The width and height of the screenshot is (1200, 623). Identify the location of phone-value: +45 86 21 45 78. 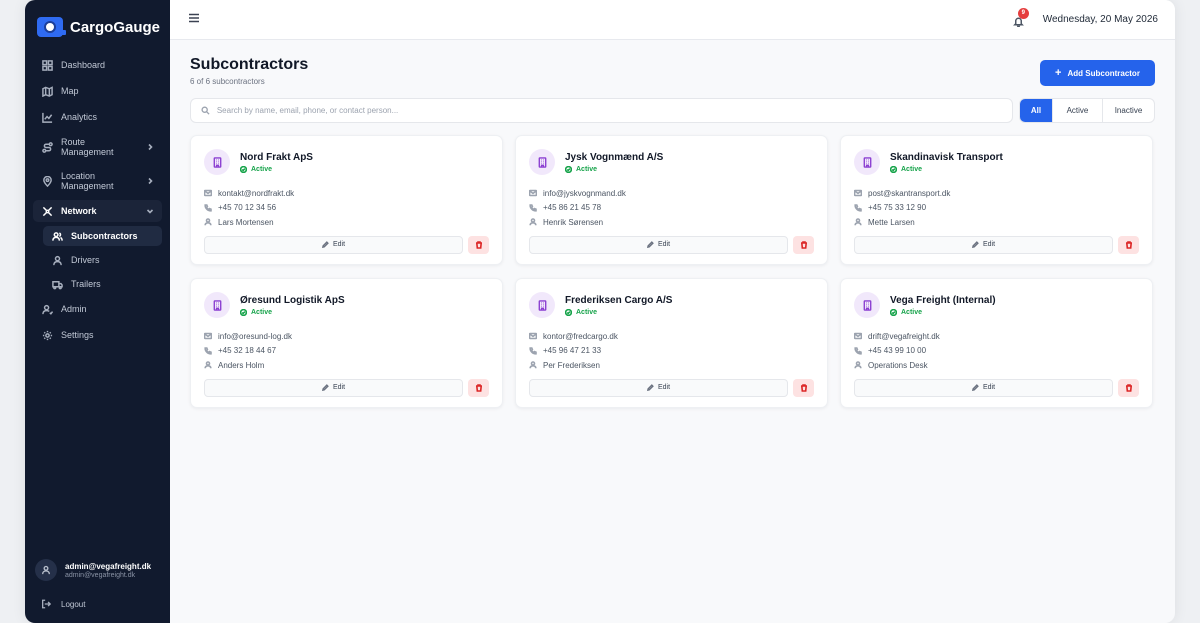
(572, 208).